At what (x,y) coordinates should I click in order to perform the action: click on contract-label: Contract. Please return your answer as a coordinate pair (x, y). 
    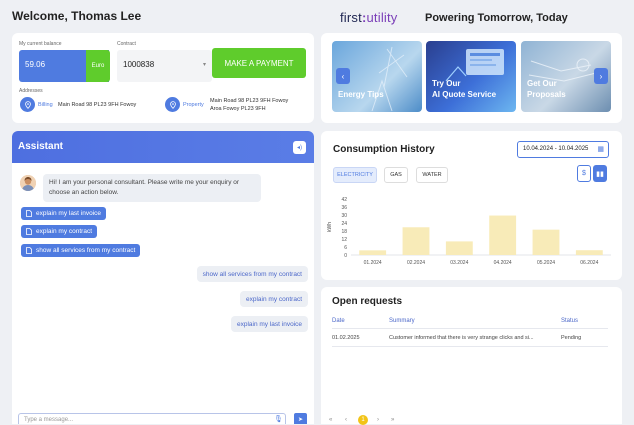
    Looking at the image, I should click on (126, 44).